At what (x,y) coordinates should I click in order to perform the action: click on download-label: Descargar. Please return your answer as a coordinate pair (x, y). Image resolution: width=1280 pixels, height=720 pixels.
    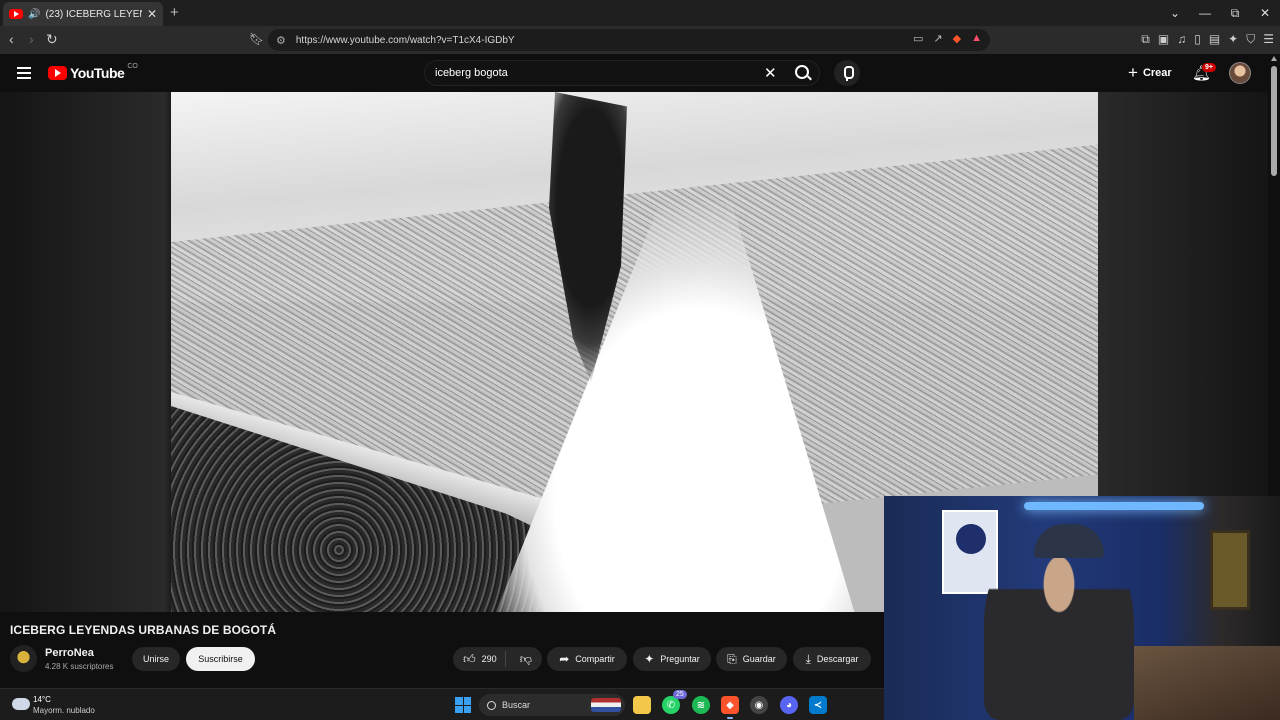
    Looking at the image, I should click on (837, 659).